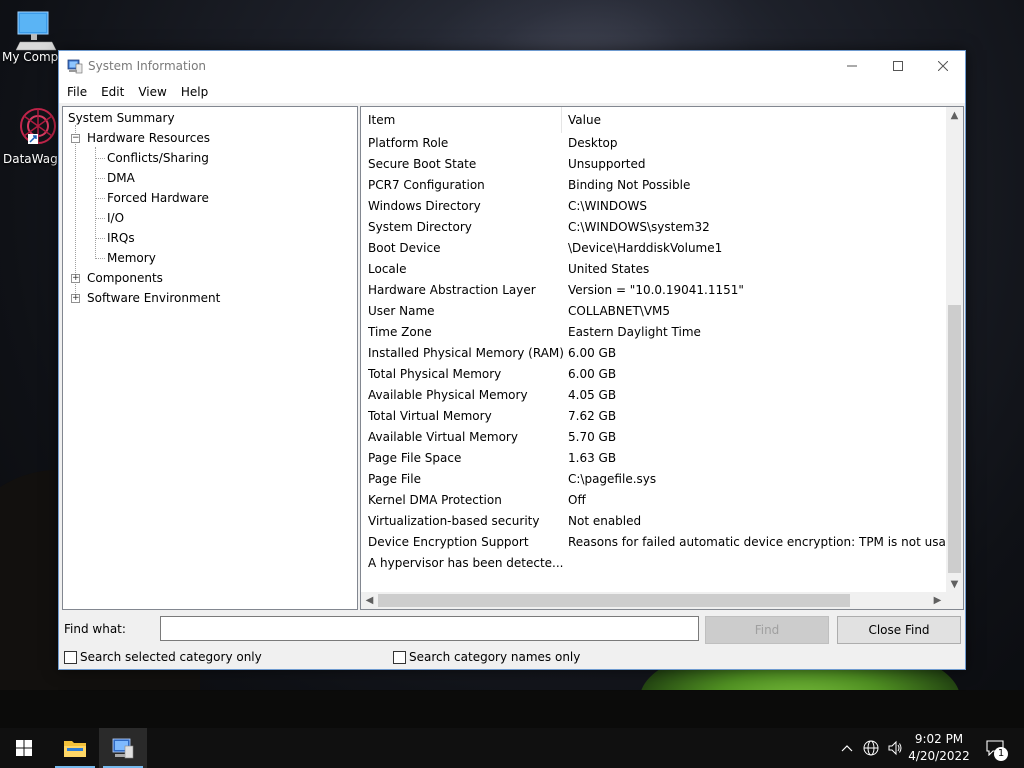 The image size is (1024, 768). I want to click on desktop-icon-my-computer: My Comp, so click(33, 36).